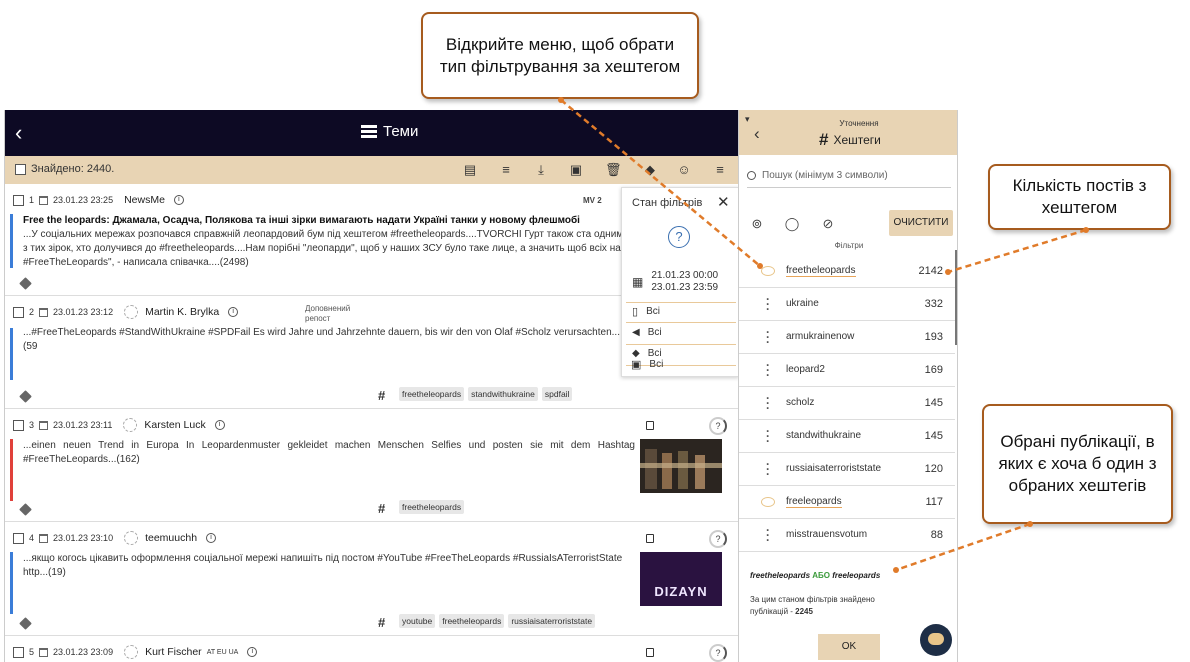 The width and height of the screenshot is (1190, 662). Describe the element at coordinates (25, 133) in the screenshot. I see `back-button: ‹` at that location.